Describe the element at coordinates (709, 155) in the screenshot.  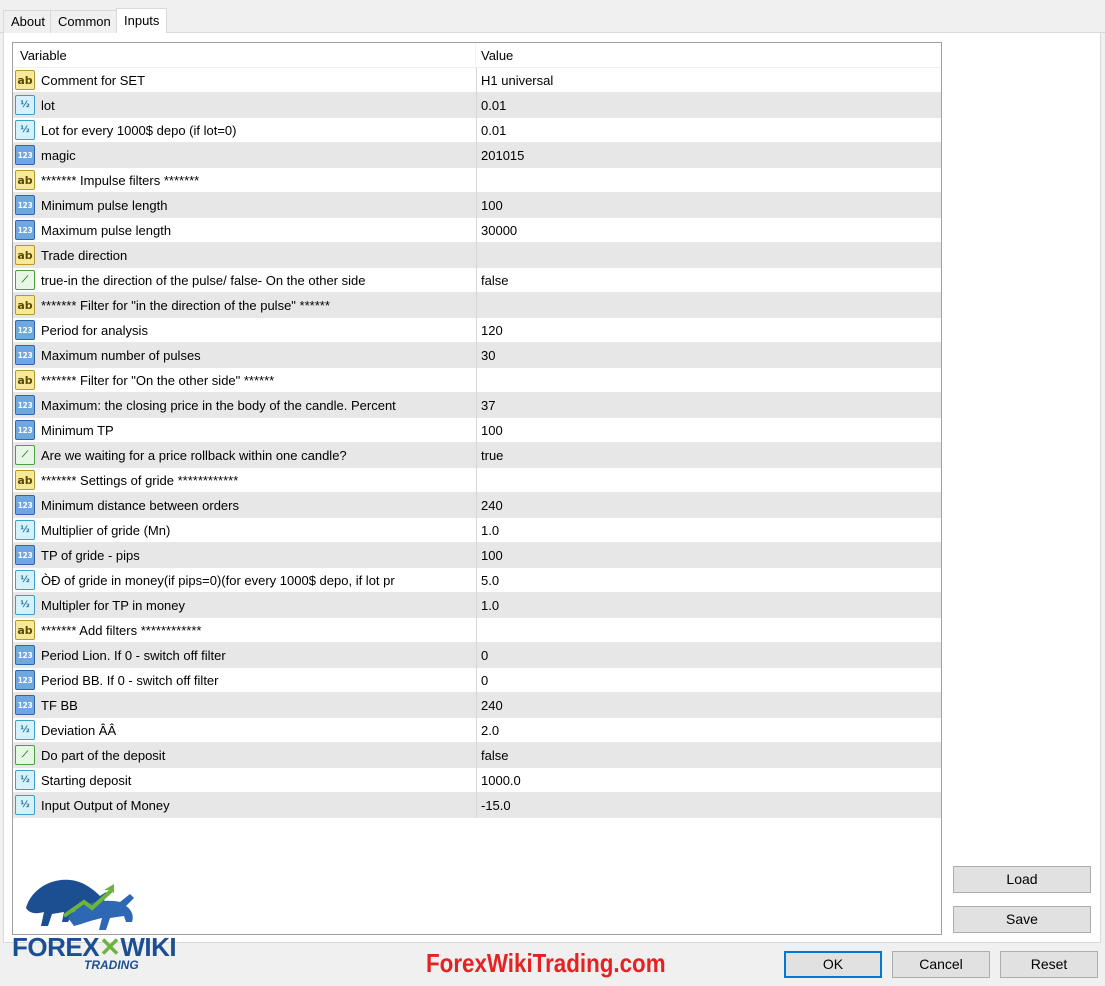
I see `value-cell: 201015` at that location.